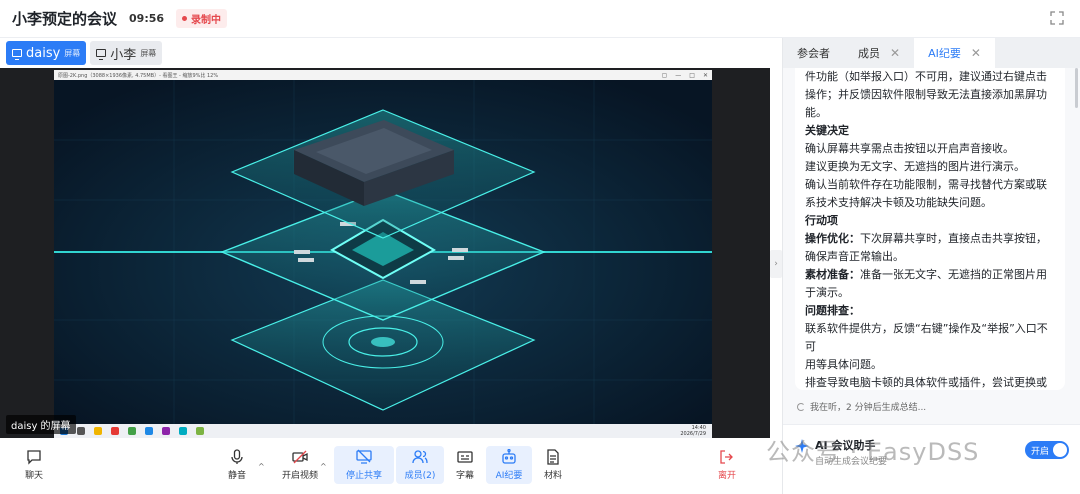  I want to click on screen-switcher: daisy 屏幕 小李 屏幕, so click(84, 53).